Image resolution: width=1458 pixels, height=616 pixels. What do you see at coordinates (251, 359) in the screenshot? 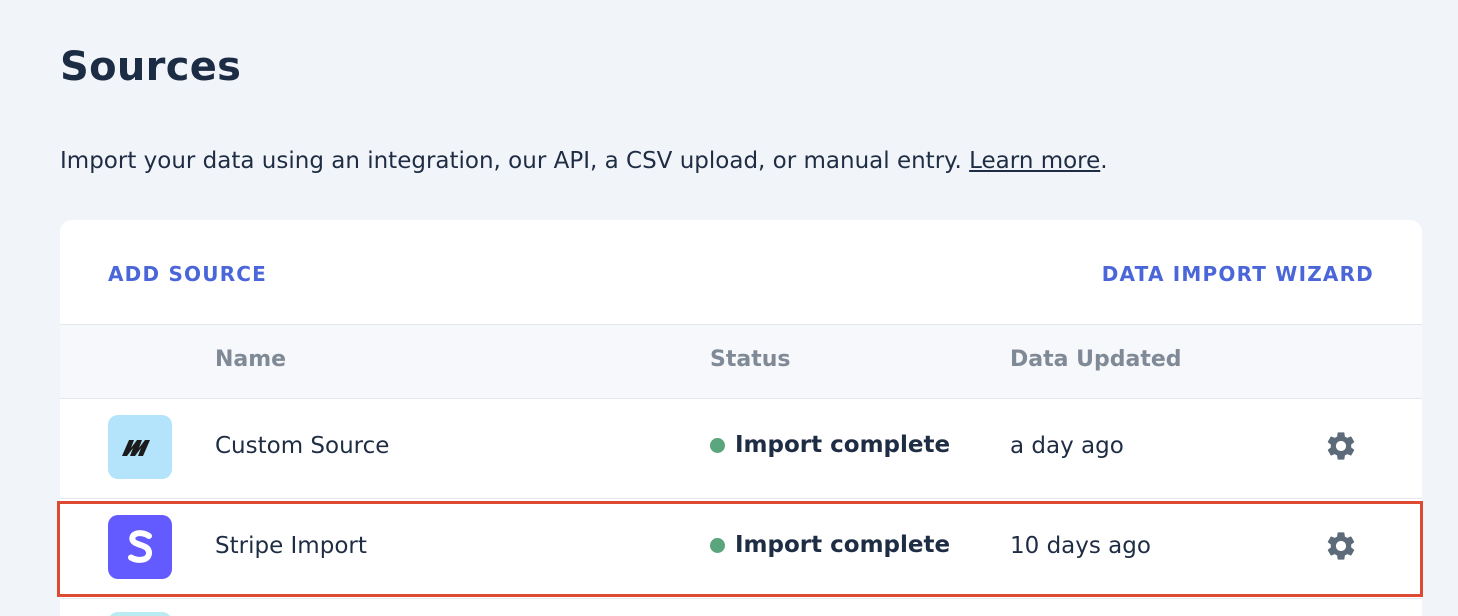
I see `column-header-name: Name` at bounding box center [251, 359].